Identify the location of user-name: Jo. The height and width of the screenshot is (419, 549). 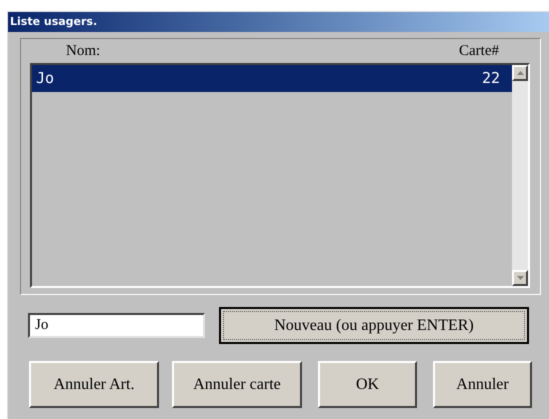
(45, 79).